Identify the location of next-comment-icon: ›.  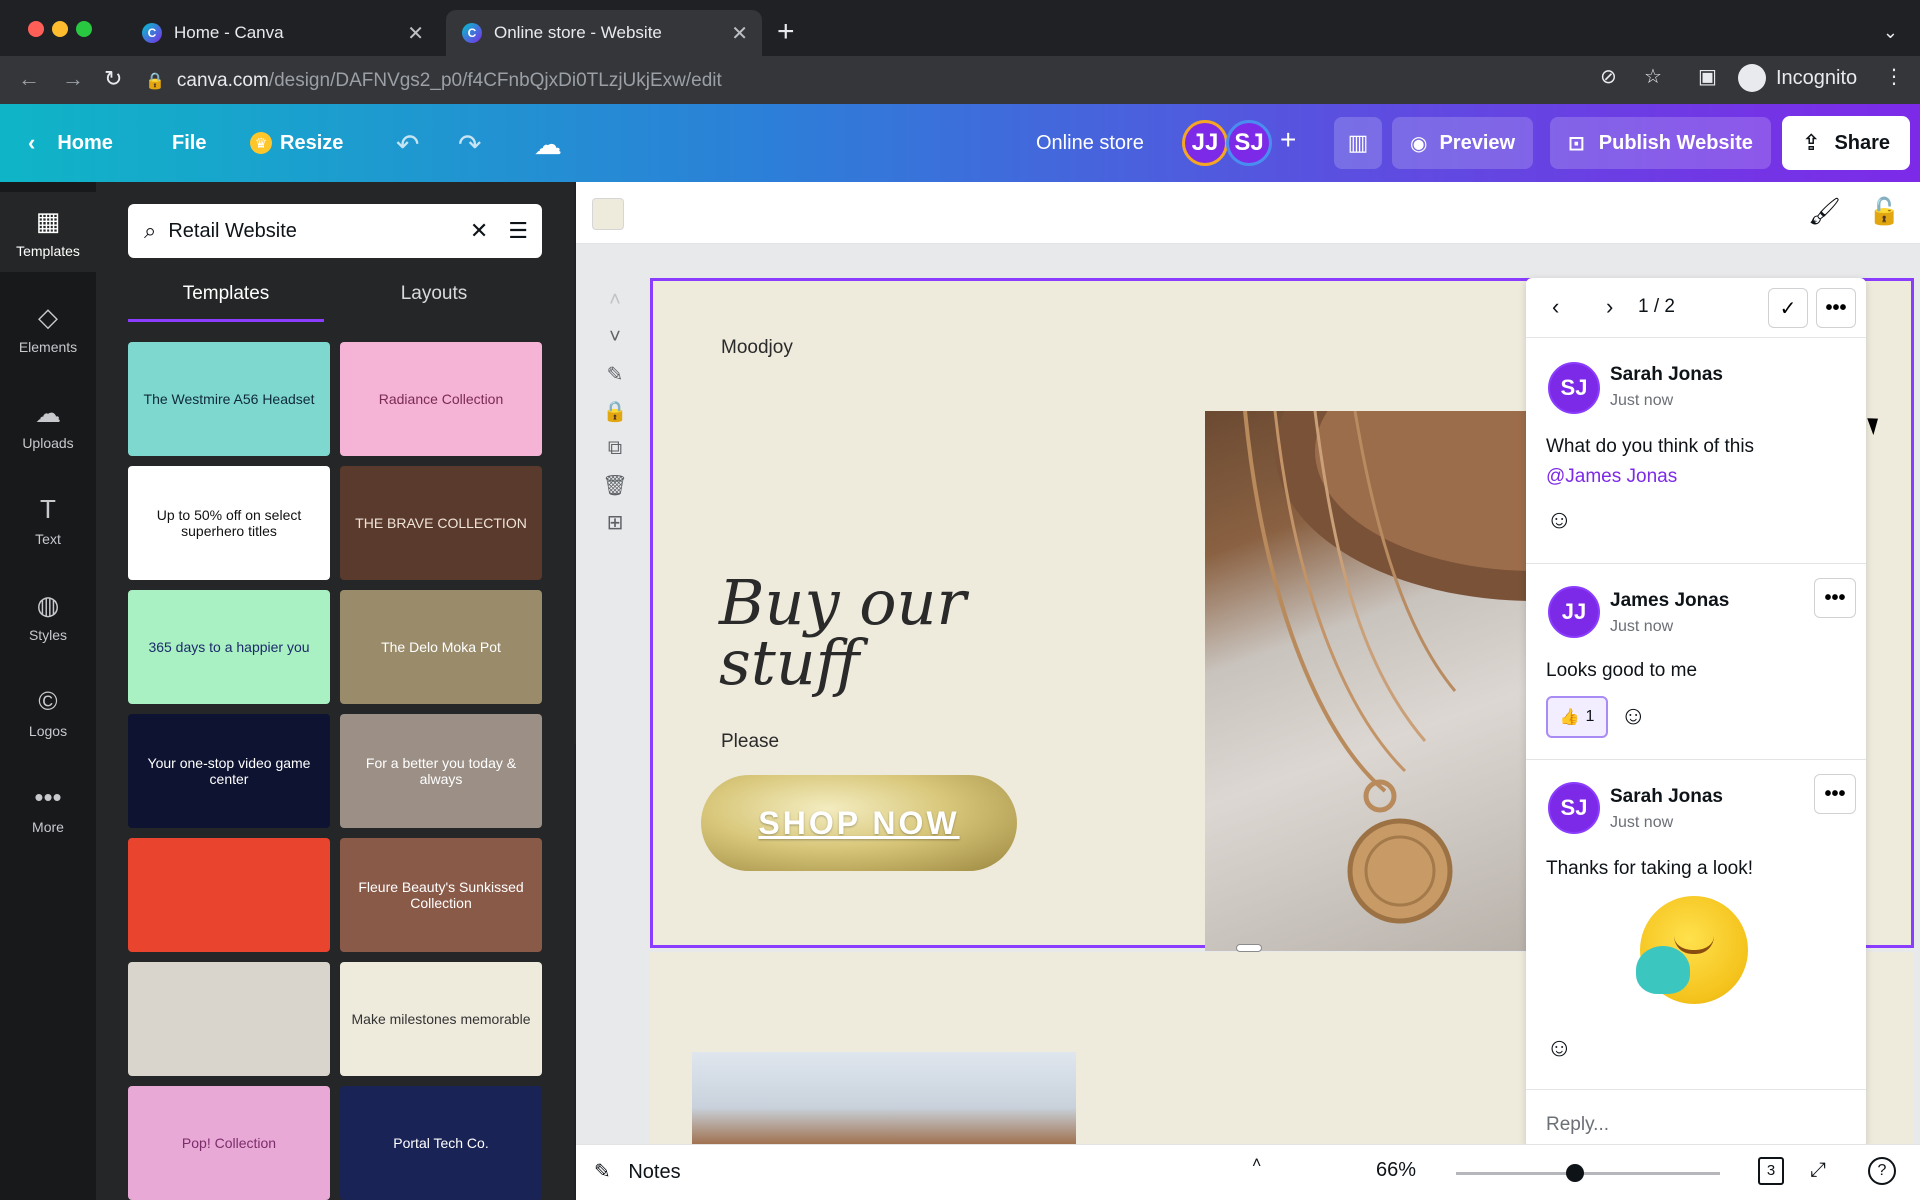
(1609, 307).